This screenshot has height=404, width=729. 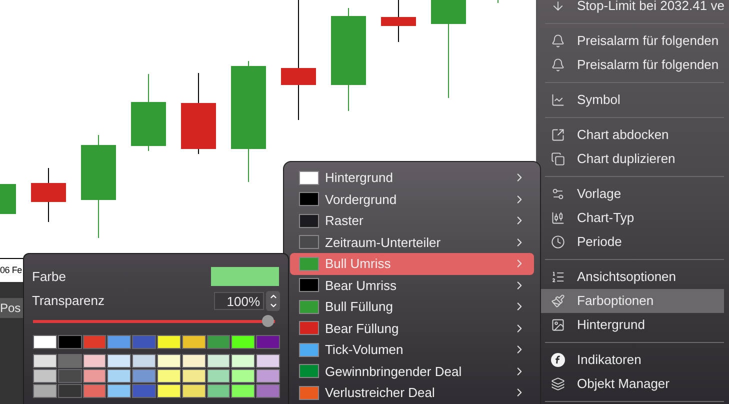 I want to click on submenu-item: Bull Füllung, so click(x=412, y=307).